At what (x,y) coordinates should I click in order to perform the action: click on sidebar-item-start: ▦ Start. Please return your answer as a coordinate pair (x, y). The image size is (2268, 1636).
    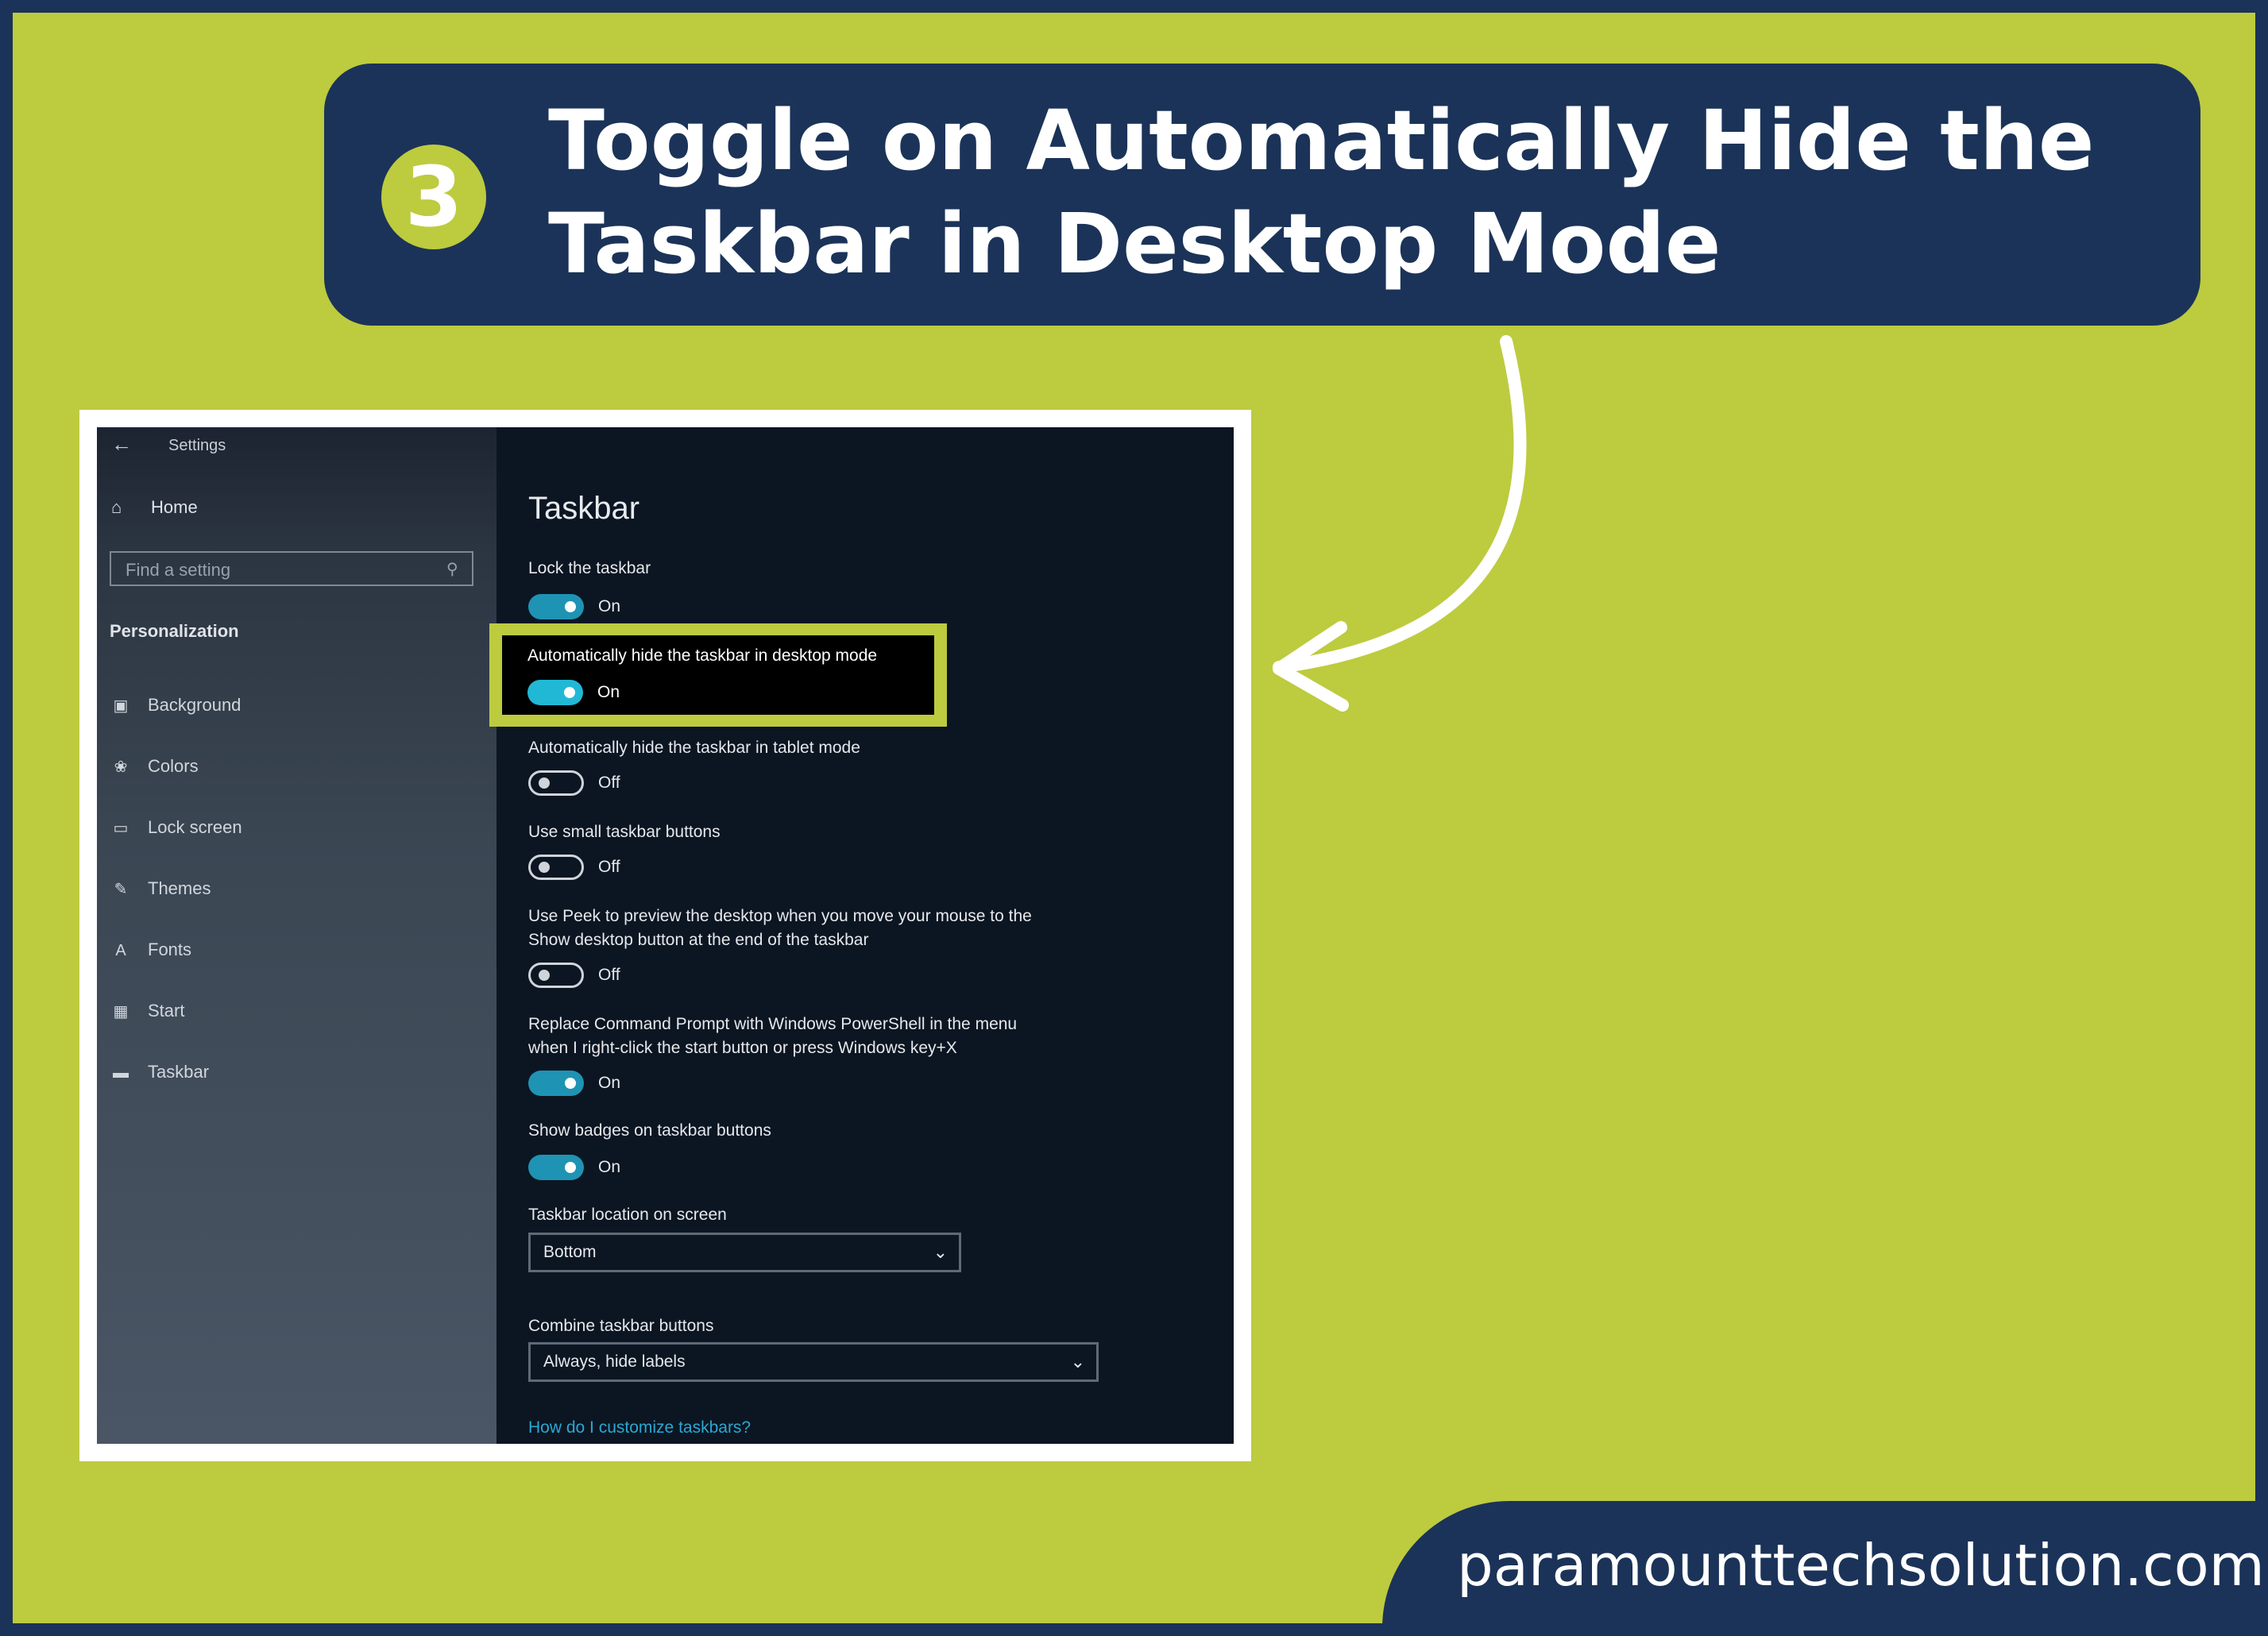
    Looking at the image, I should click on (147, 1011).